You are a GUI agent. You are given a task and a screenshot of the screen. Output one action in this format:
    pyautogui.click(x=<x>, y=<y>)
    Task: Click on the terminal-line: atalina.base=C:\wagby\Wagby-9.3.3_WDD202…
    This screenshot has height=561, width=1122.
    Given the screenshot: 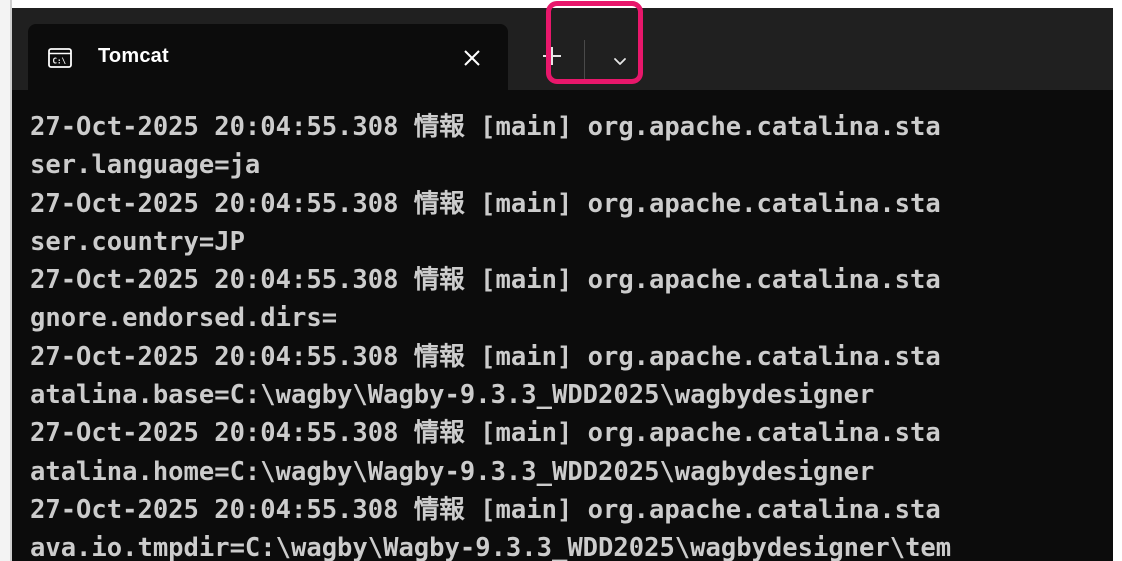 What is the action you would take?
    pyautogui.click(x=452, y=395)
    